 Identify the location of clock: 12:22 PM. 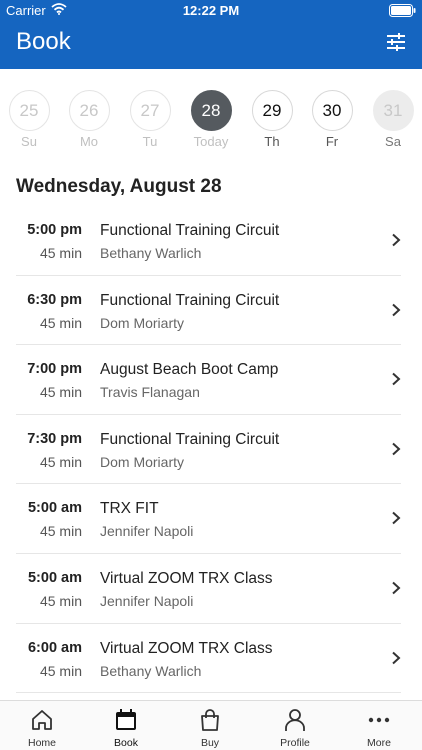
(211, 10).